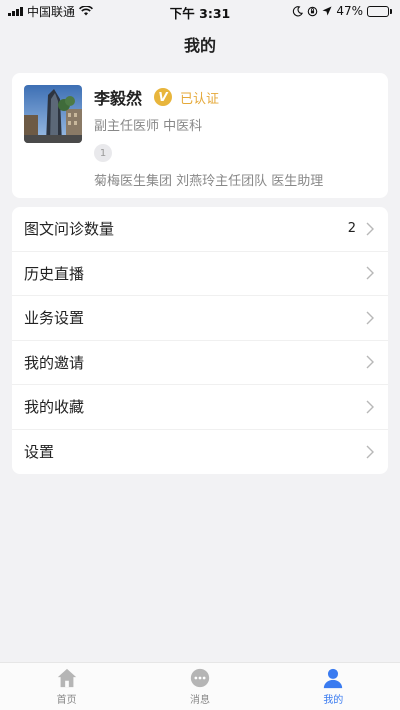 This screenshot has width=400, height=710. Describe the element at coordinates (53, 114) in the screenshot. I see `avatar` at that location.